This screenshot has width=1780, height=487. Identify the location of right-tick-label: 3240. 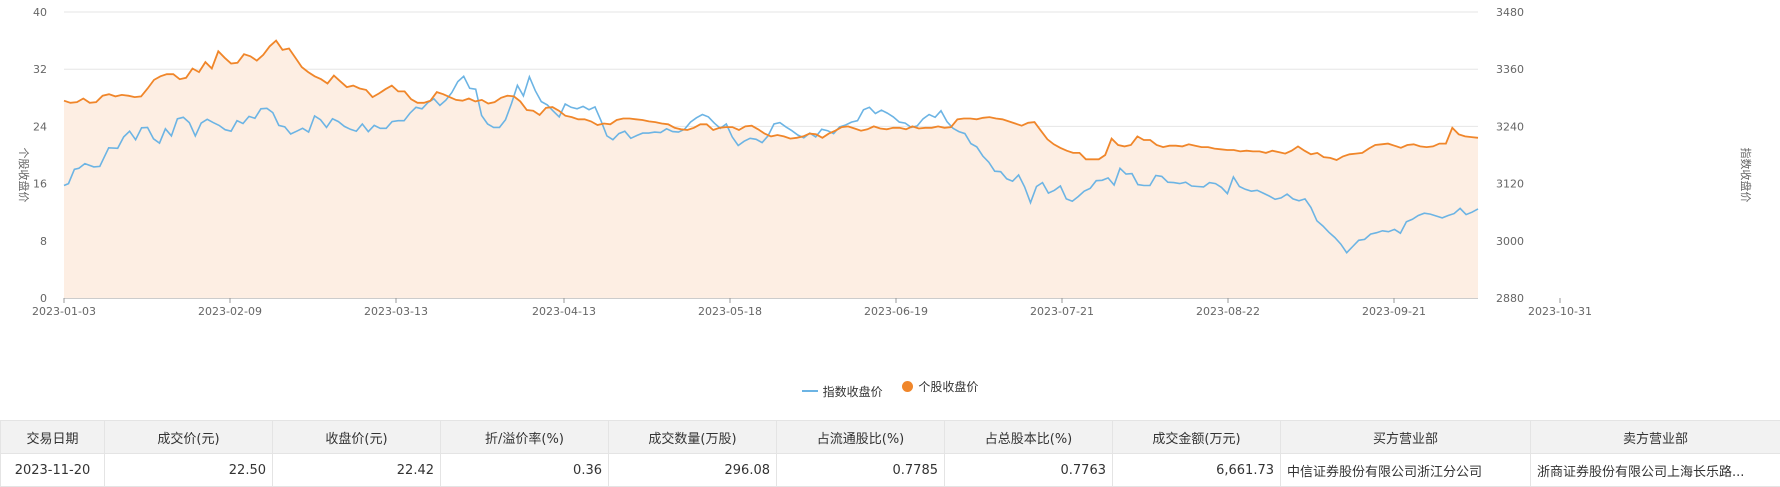
(1510, 126).